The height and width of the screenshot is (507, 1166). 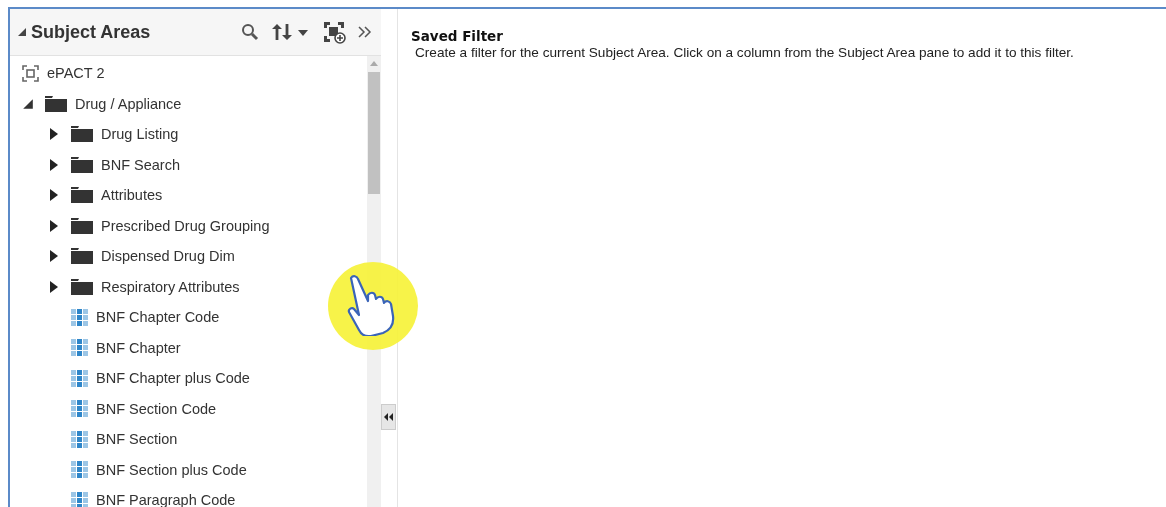 What do you see at coordinates (91, 32) in the screenshot?
I see `panel-title: Subject Areas` at bounding box center [91, 32].